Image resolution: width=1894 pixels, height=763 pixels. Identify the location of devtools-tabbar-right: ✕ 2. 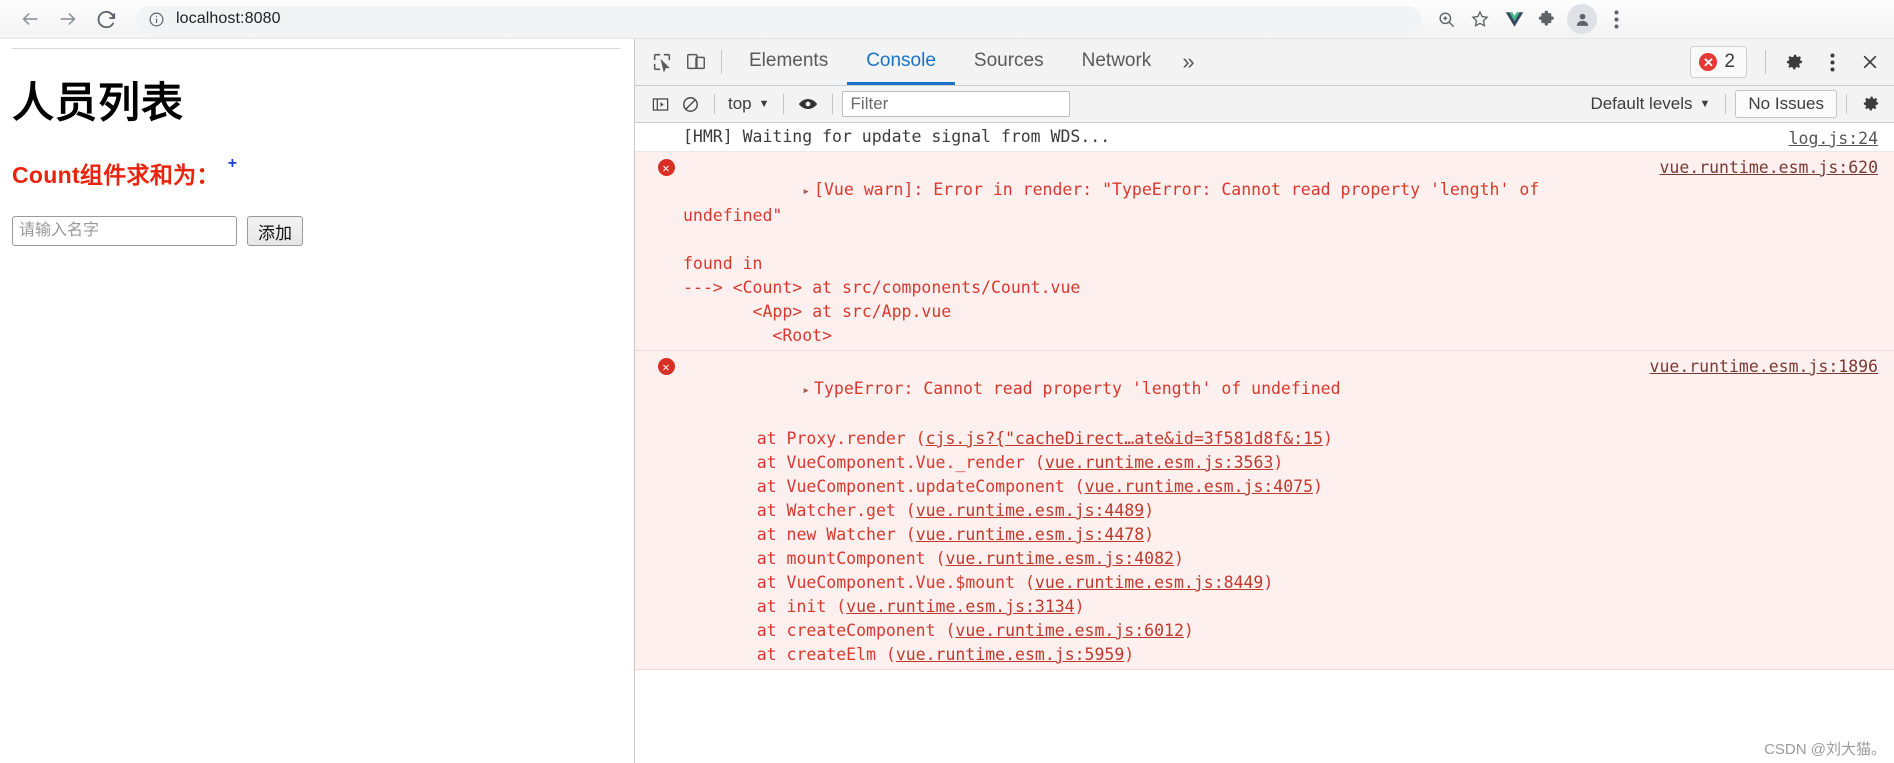
(1789, 62).